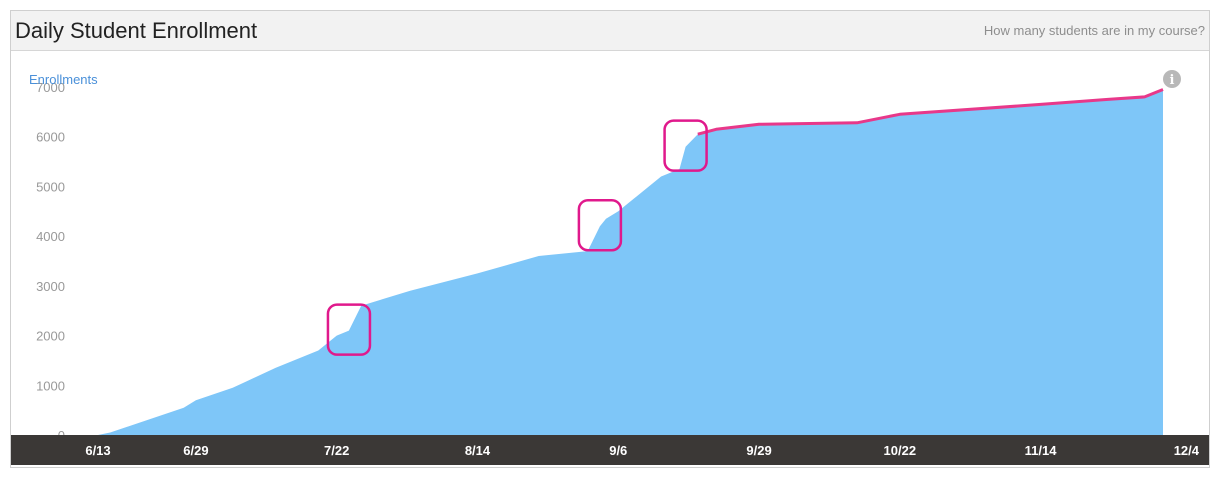  What do you see at coordinates (336, 450) in the screenshot?
I see `x-tick-label: 7/22` at bounding box center [336, 450].